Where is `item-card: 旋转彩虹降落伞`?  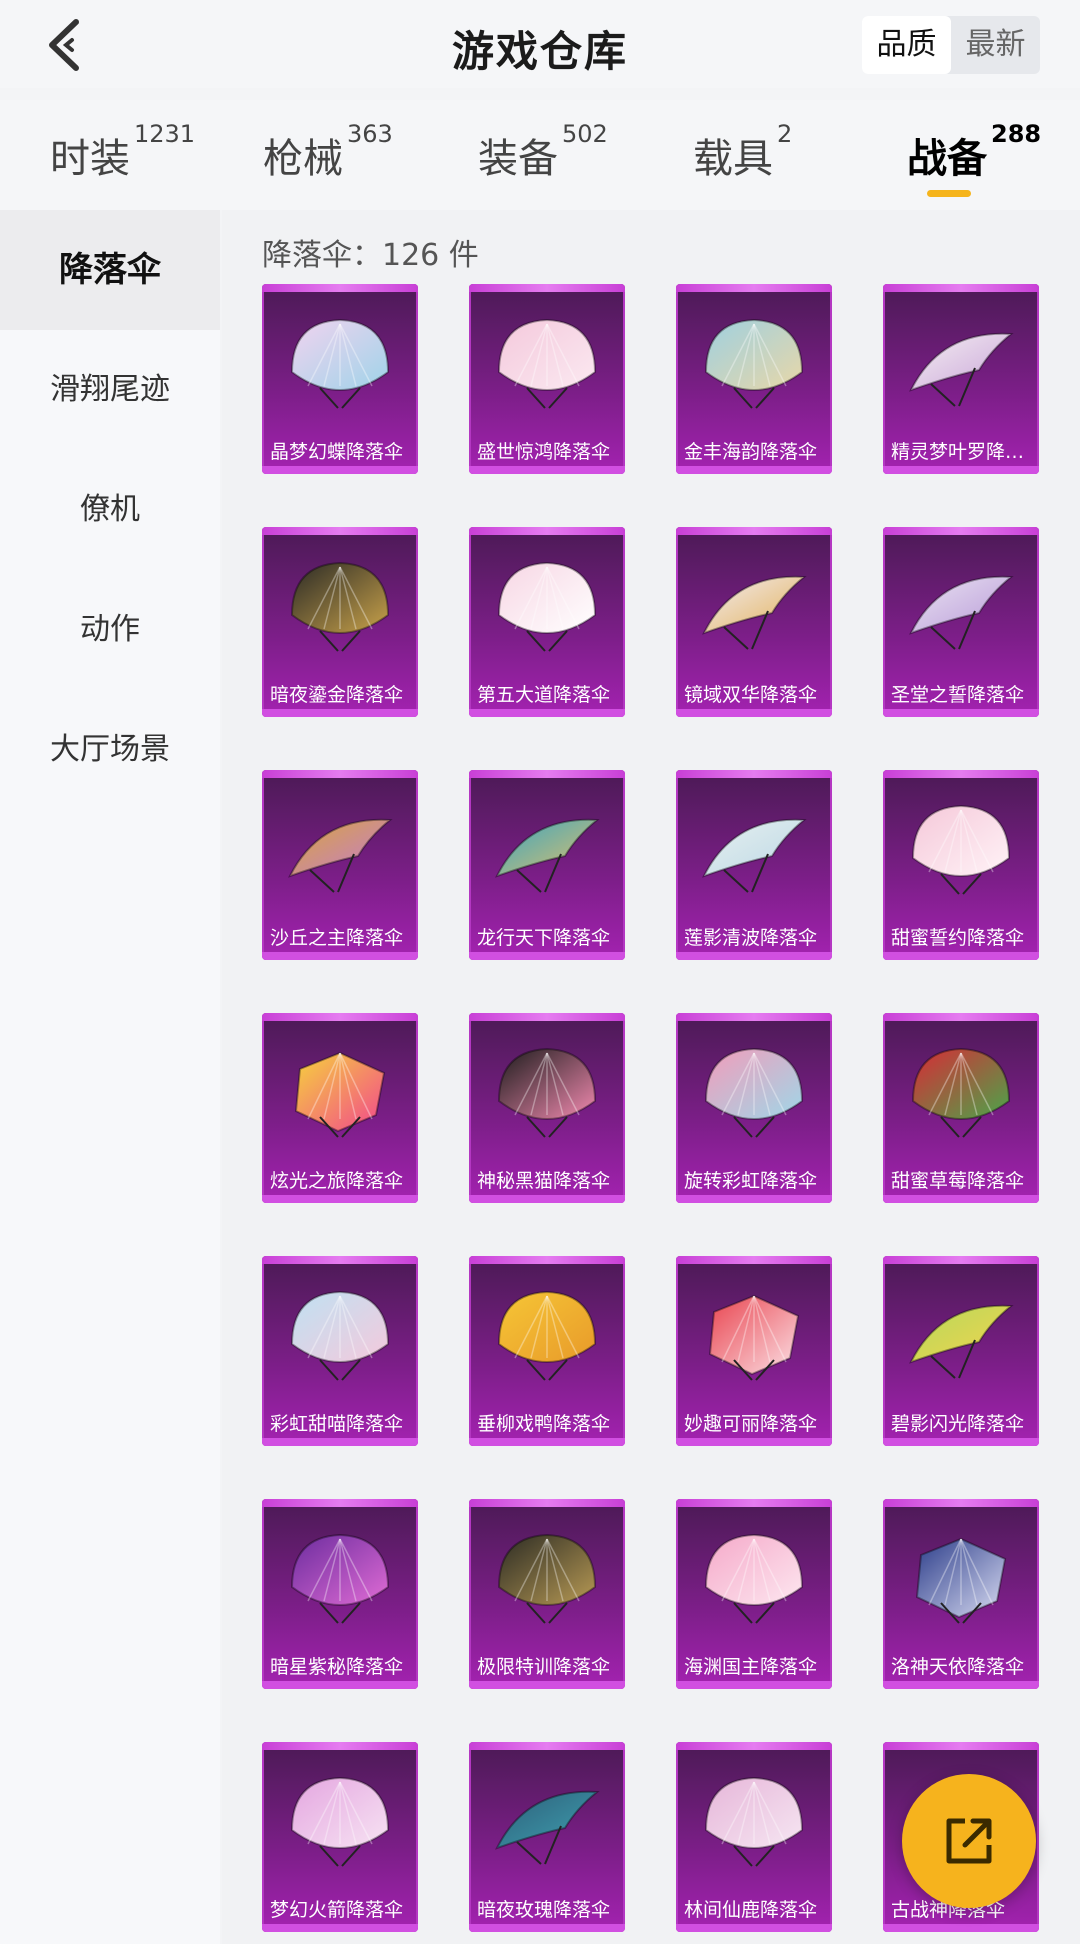 item-card: 旋转彩虹降落伞 is located at coordinates (754, 1108).